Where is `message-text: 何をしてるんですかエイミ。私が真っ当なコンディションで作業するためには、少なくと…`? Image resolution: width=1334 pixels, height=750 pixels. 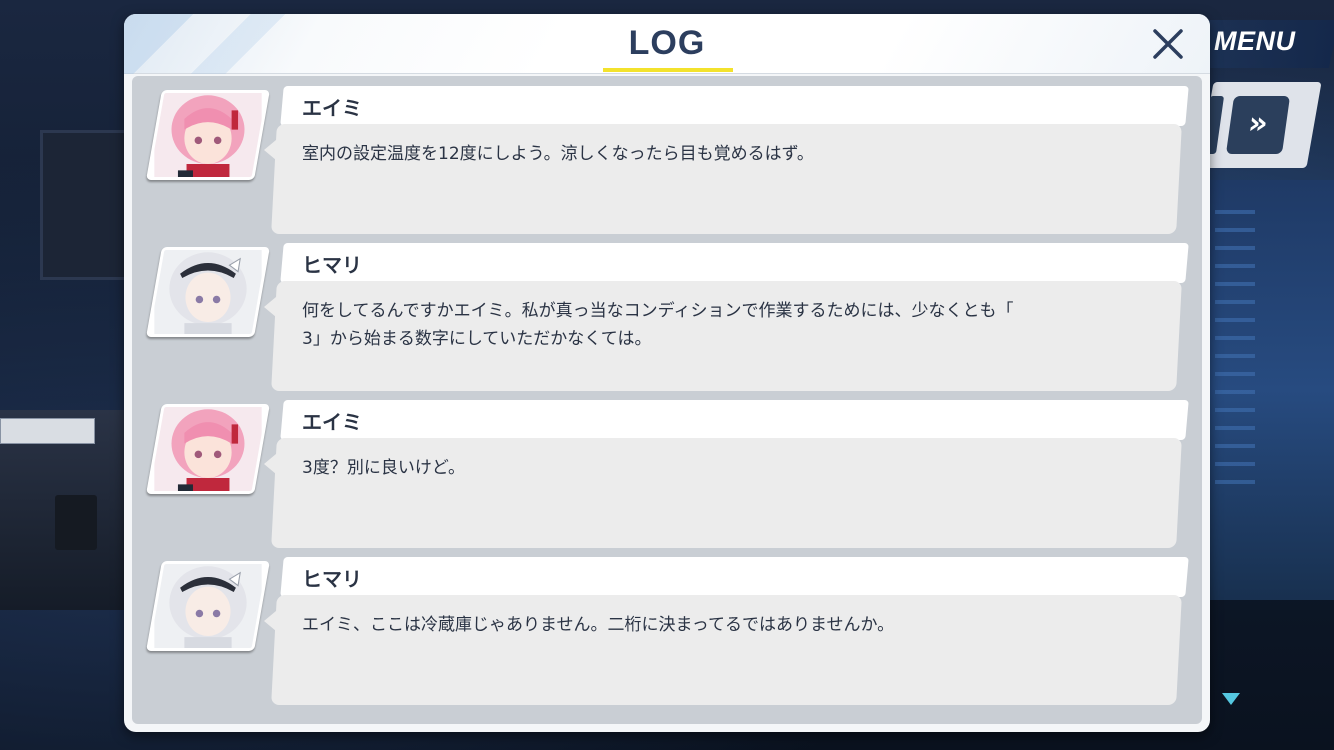 message-text: 何をしてるんですかエイミ。私が真っ当なコンディションで作業するためには、少なくと… is located at coordinates (682, 325).